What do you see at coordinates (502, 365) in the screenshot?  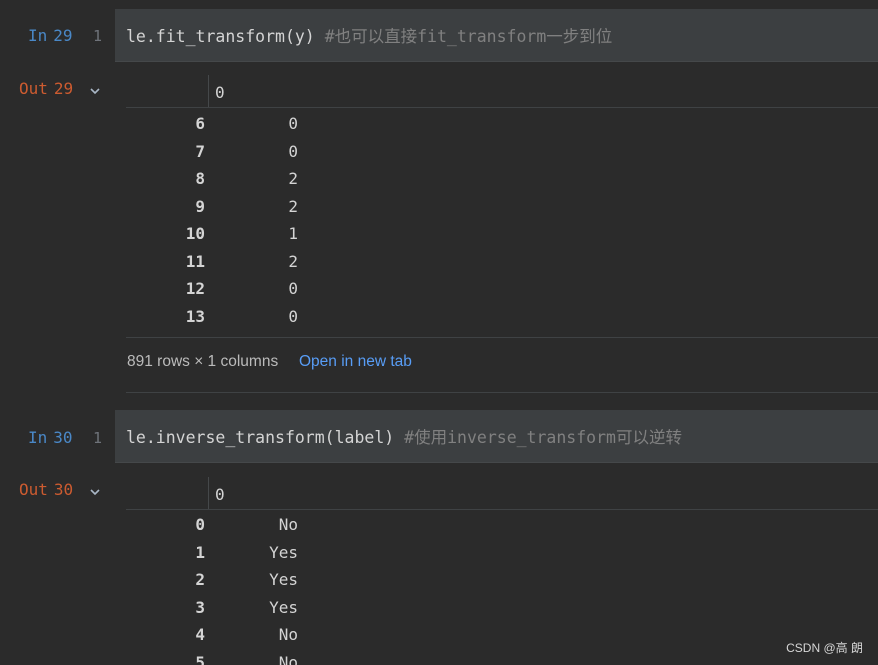 I see `table-footer: 891 rows × 1 columns Open in new tab` at bounding box center [502, 365].